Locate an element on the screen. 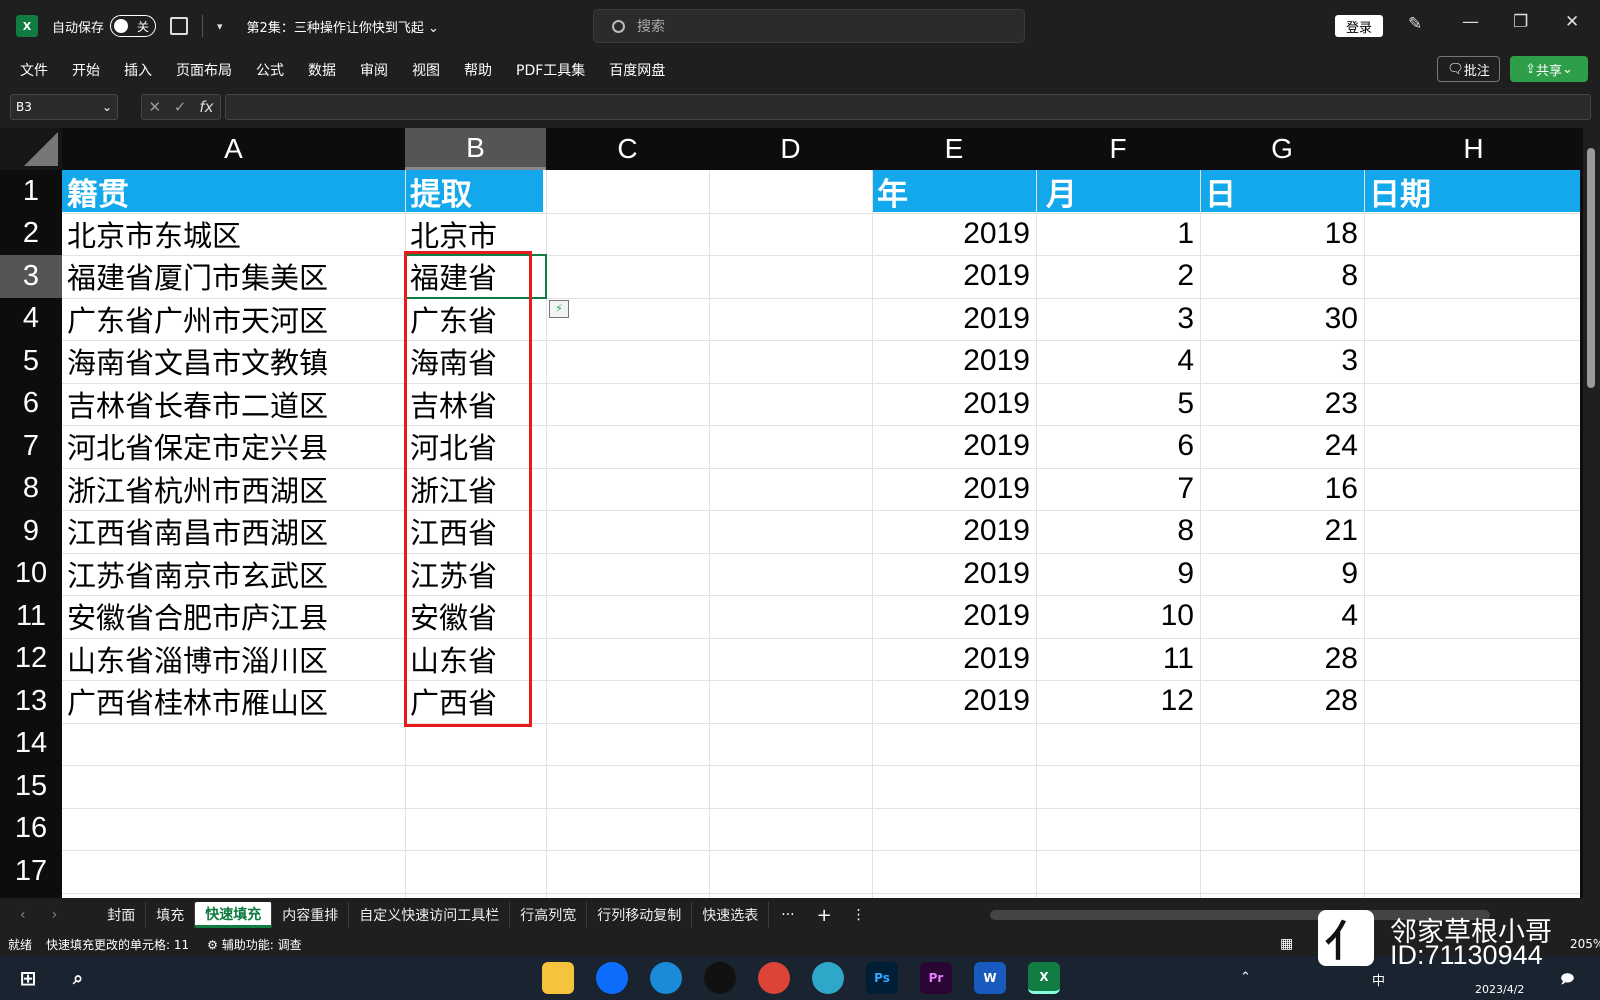  tab-reflow: 内容重排 is located at coordinates (311, 915).